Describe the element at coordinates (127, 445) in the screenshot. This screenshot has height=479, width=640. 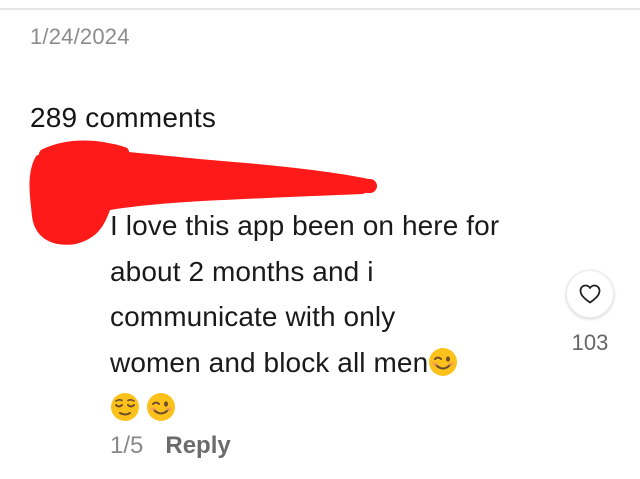
I see `reply-page-indicator: 1/5` at that location.